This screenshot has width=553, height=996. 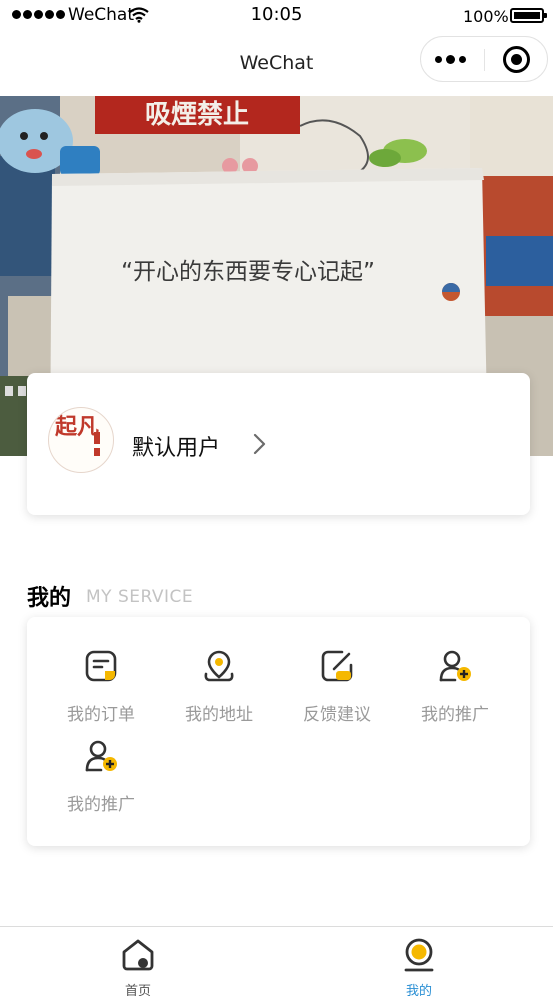 I want to click on profile-icon, so click(x=419, y=955).